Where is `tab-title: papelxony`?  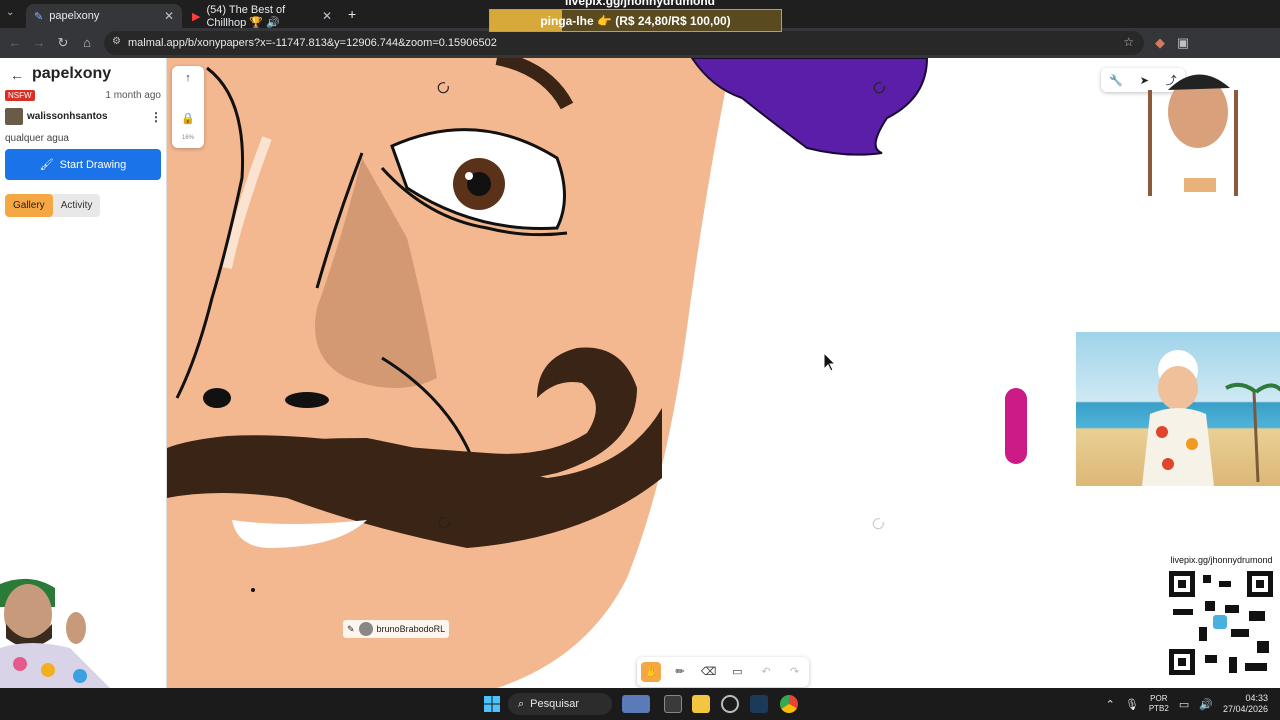
tab-title: papelxony is located at coordinates (74, 16).